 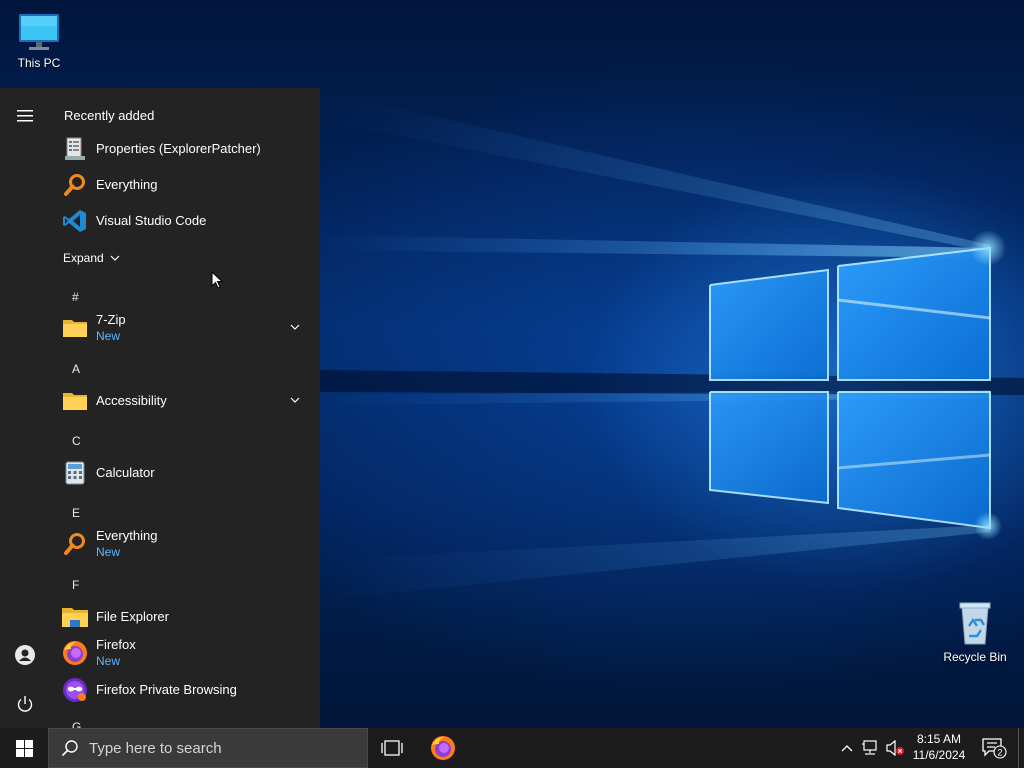 I want to click on app-everything: Everything New, so click(x=185, y=544).